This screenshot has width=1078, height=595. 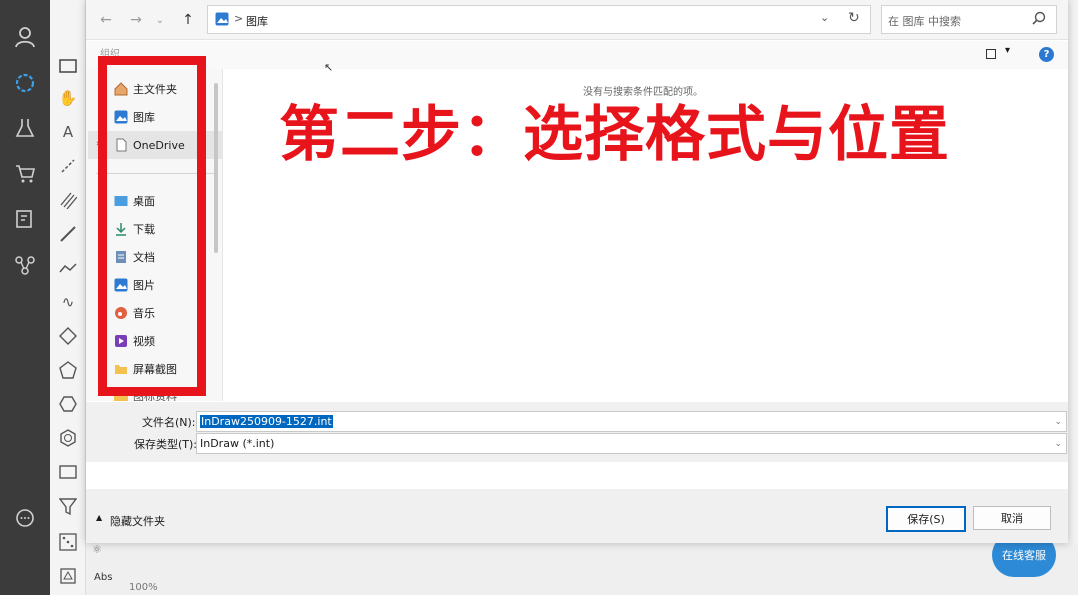 I want to click on cart-icon, so click(x=25, y=173).